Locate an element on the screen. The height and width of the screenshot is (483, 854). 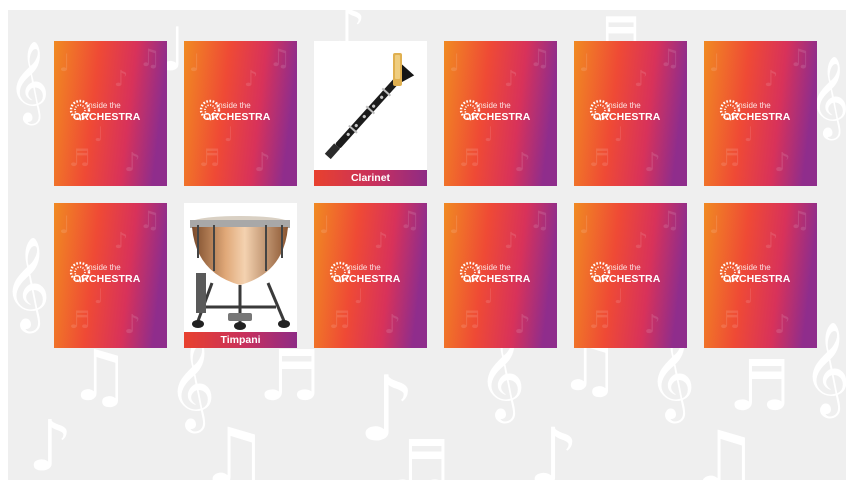
memory-card-r2c3: ♩ ♪ ♫ ♬ ♪ ♩ Inside the ORCHESTRA is located at coordinates (370, 275).